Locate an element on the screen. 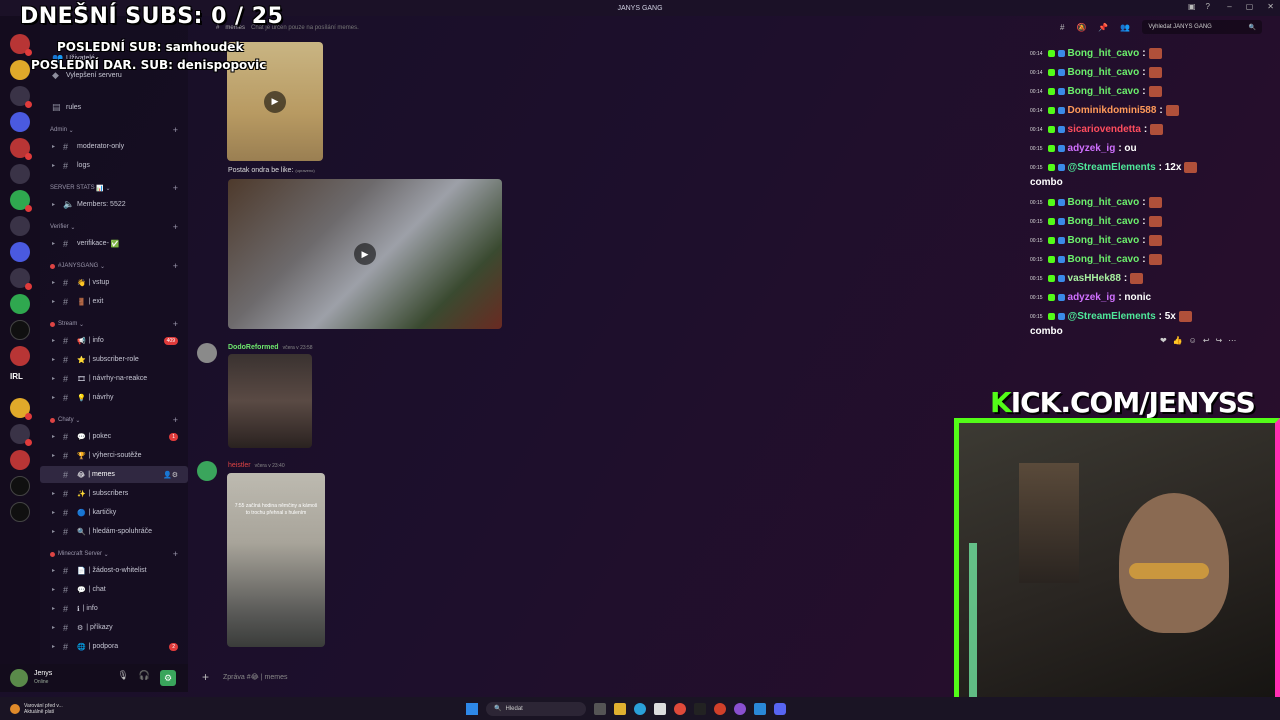 The image size is (1280, 720). channel-verifikace: ▸ # verifikace- ✅ is located at coordinates (114, 243).